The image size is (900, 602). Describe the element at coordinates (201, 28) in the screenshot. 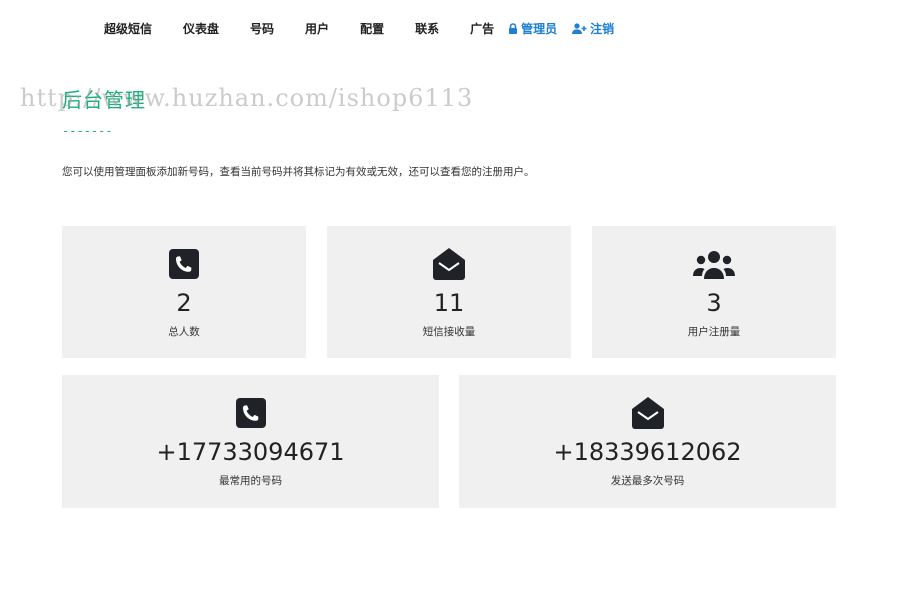

I see `nav-item-dashboard: 仪表盘` at that location.